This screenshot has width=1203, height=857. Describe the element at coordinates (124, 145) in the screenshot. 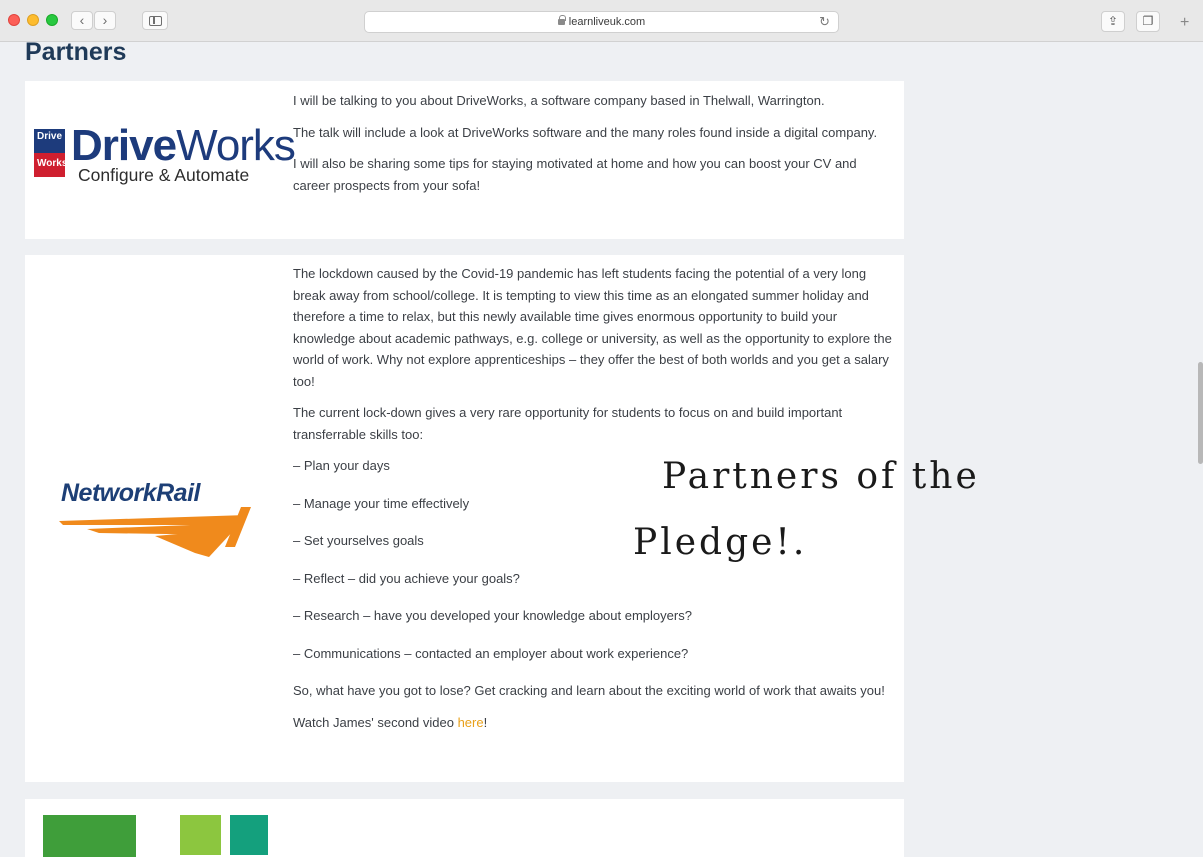

I see `driveworks-wordmark-bold: Drive` at that location.